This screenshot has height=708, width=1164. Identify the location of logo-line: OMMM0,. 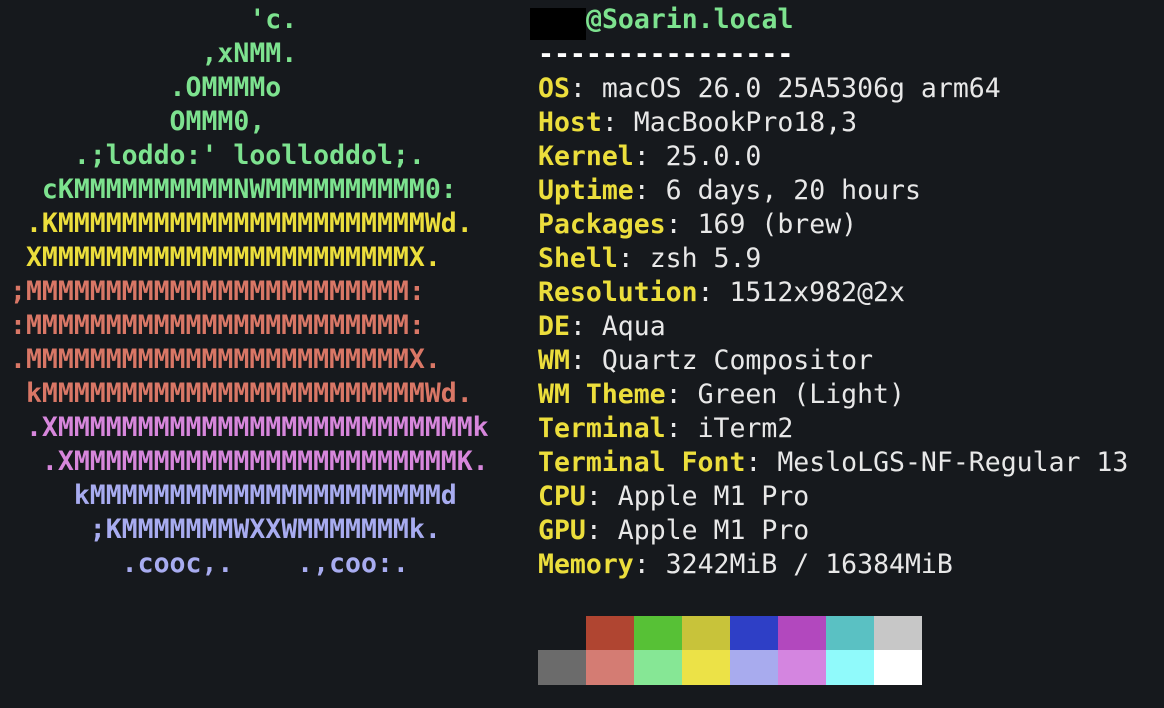
(138, 121).